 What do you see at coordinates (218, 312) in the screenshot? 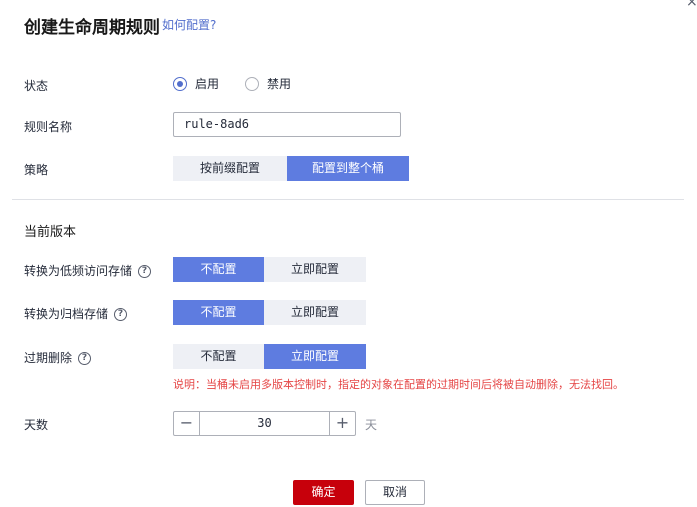
I see `transition-archive-none-button: 不配置` at bounding box center [218, 312].